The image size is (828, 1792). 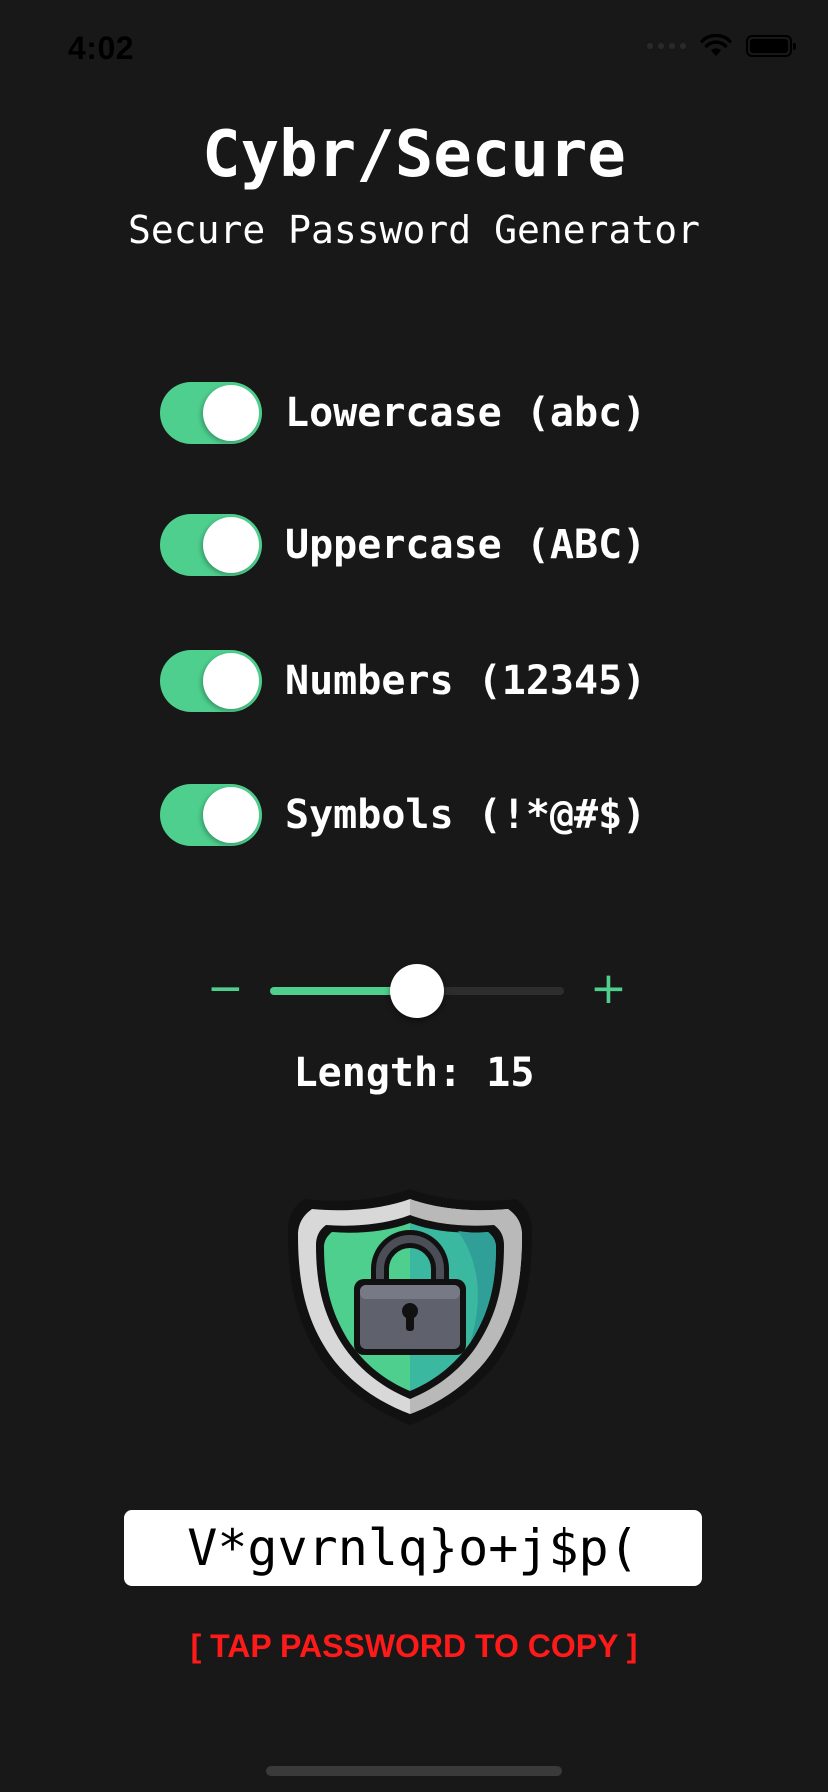 What do you see at coordinates (466, 681) in the screenshot?
I see `numbers-label: Numbers (12345)` at bounding box center [466, 681].